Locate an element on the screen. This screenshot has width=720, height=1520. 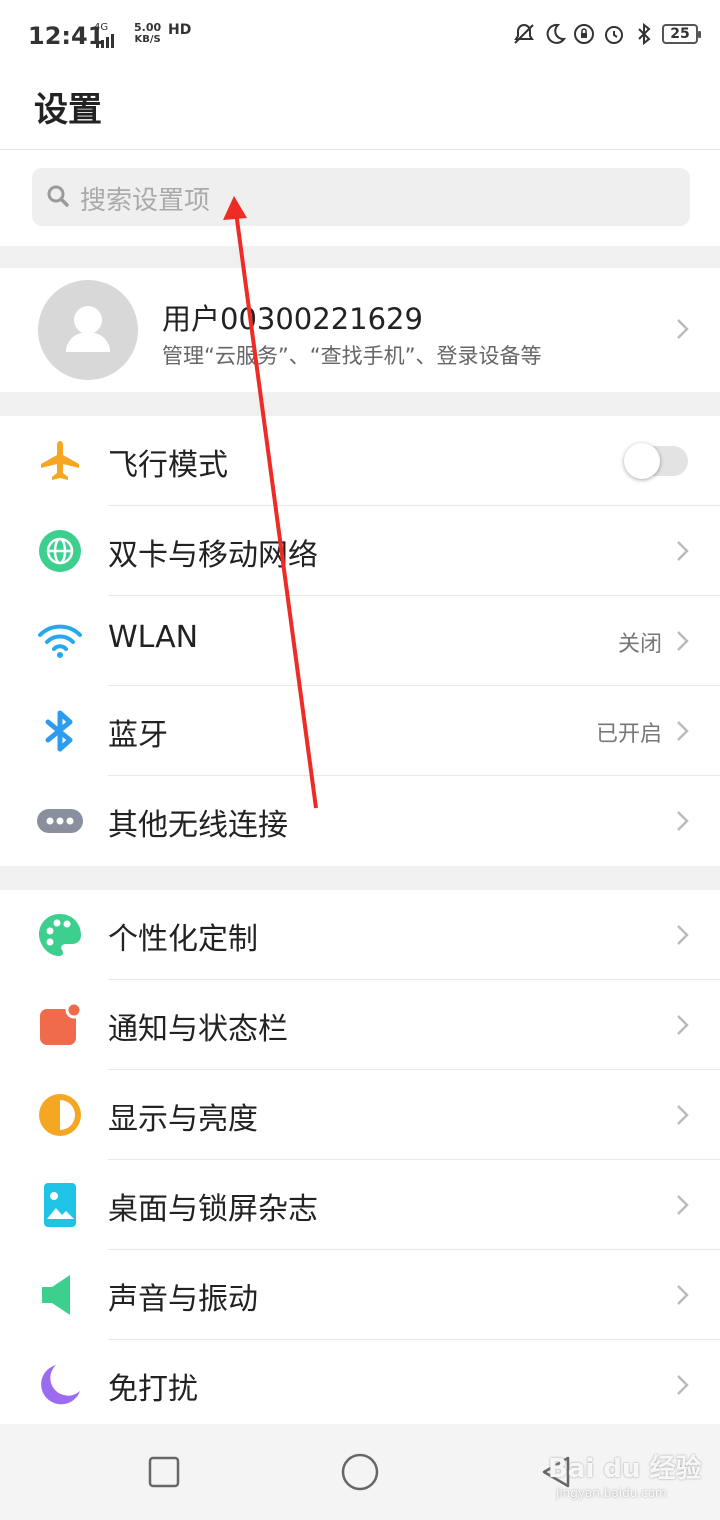
dual-sim-label: 双卡与移动网络 is located at coordinates (213, 555).